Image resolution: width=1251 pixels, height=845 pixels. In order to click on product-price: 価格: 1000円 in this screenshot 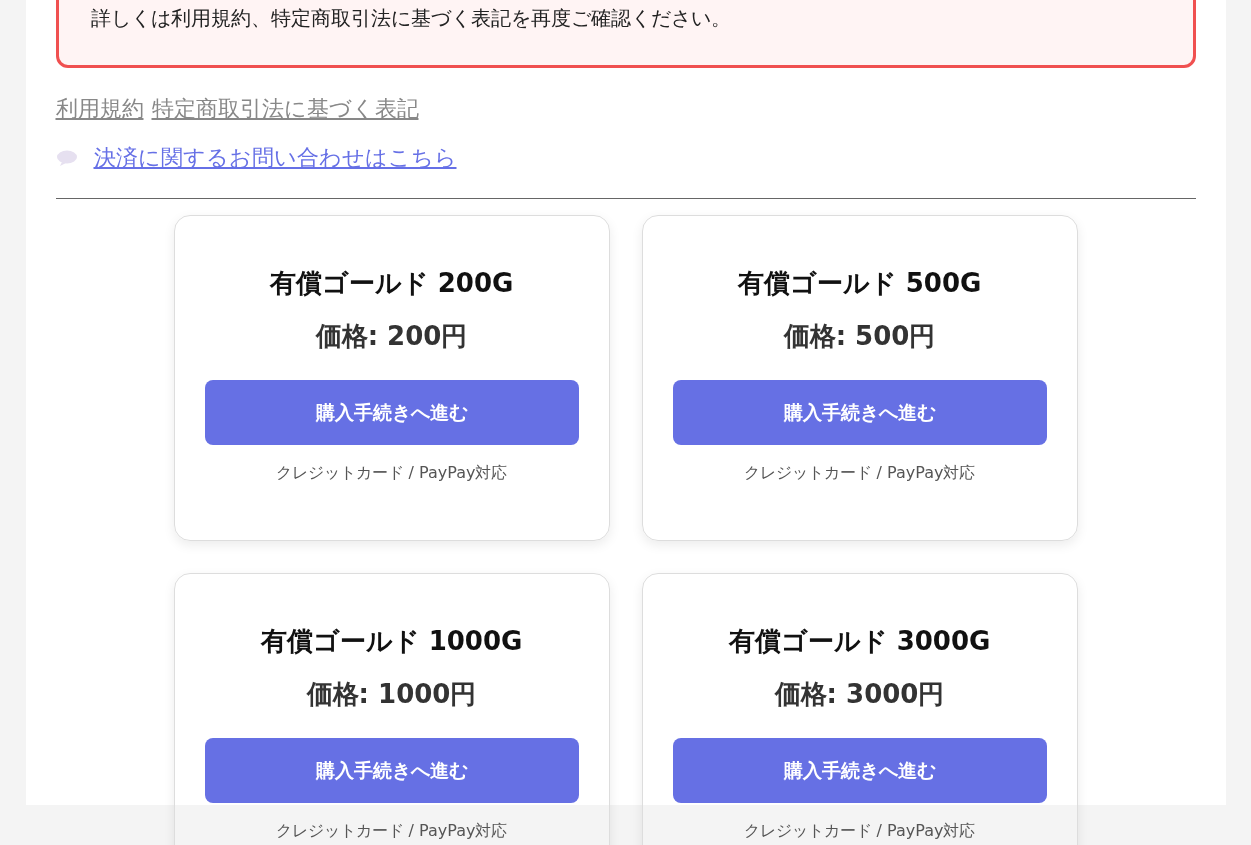, I will do `click(391, 694)`.